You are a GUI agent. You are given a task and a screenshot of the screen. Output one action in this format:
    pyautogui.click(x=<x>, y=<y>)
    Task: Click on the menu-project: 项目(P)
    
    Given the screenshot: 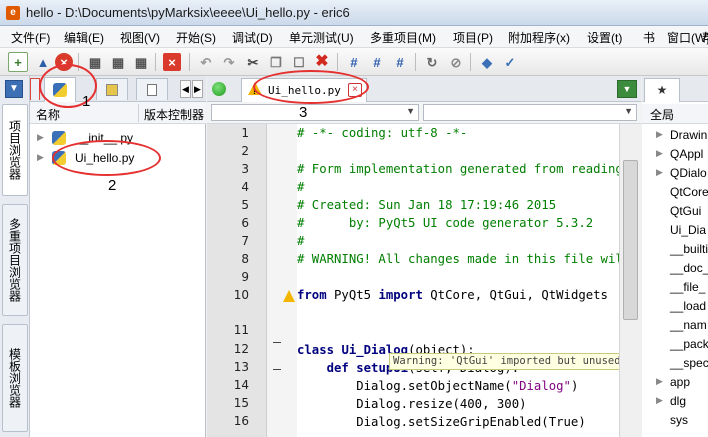 What is the action you would take?
    pyautogui.click(x=473, y=37)
    